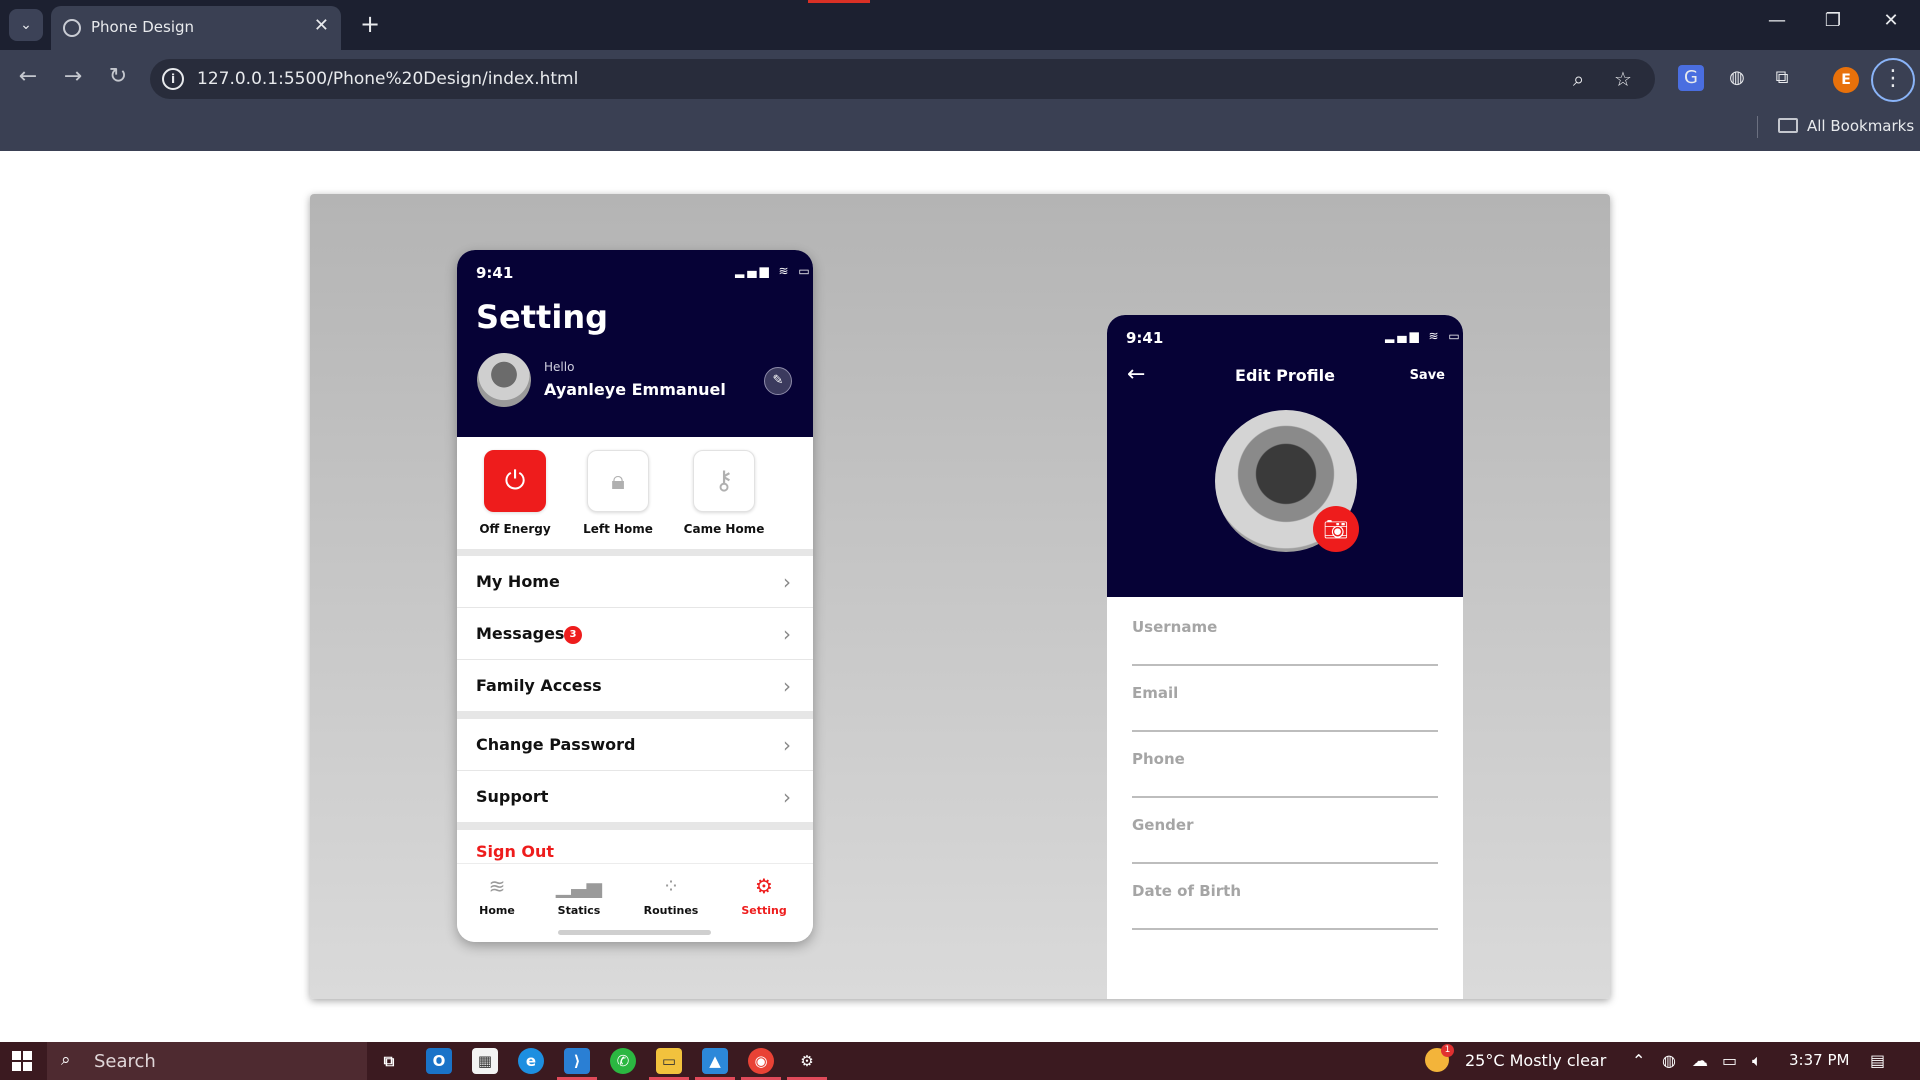 This screenshot has width=1920, height=1080. I want to click on user-name: Ayanleye Emmanuel, so click(635, 389).